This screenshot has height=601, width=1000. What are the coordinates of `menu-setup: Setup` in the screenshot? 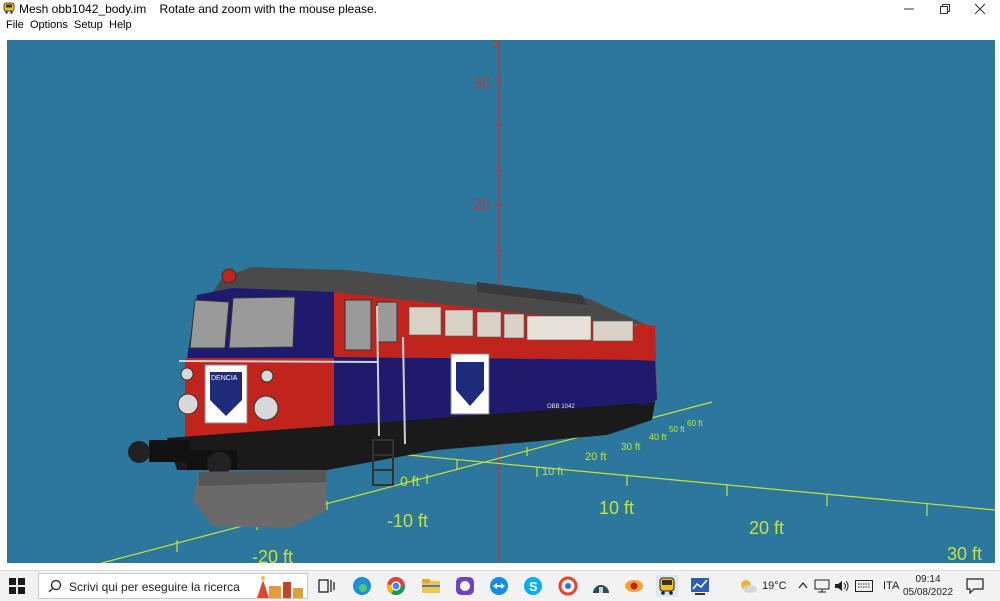 It's located at (88, 25).